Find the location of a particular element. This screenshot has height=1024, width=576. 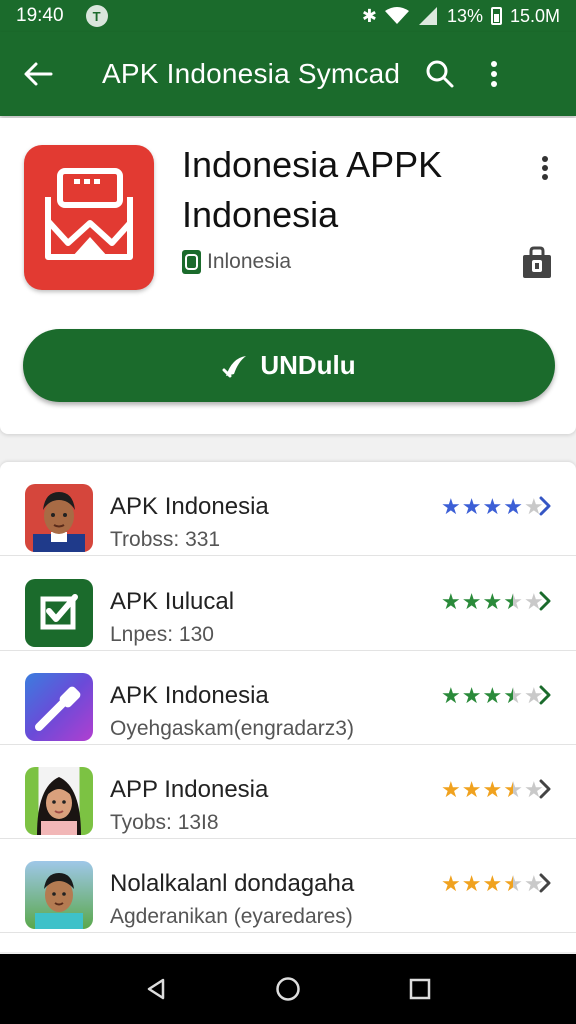

triangle-back-icon is located at coordinates (156, 989).